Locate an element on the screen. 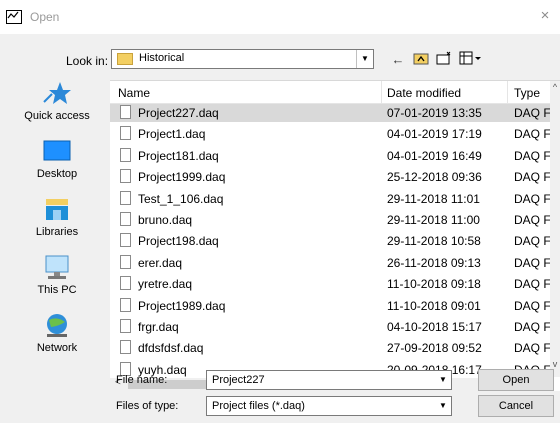  place-label: Libraries is located at coordinates (57, 232).